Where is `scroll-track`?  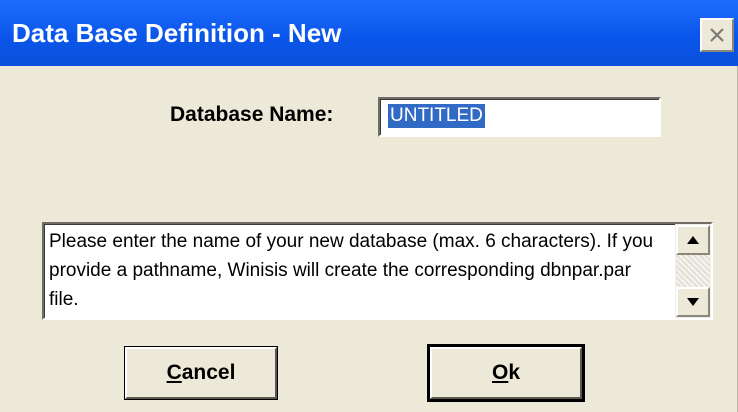
scroll-track is located at coordinates (693, 271).